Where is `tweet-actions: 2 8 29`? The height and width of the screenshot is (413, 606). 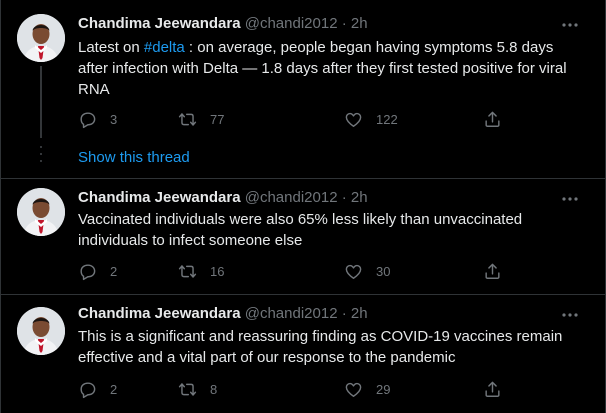
tweet-actions: 2 8 29 is located at coordinates (293, 389).